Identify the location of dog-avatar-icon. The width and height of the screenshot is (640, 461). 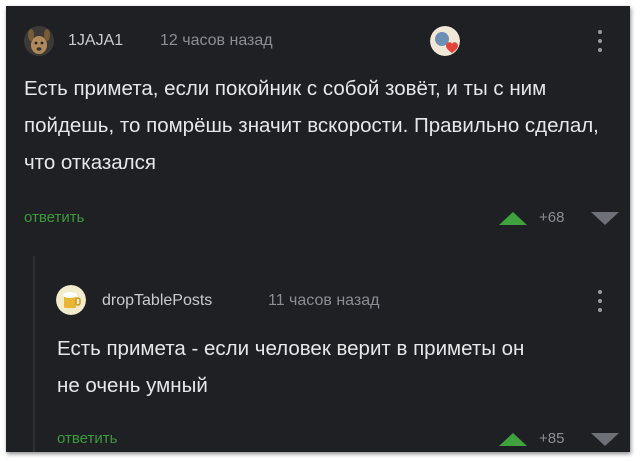
(39, 41).